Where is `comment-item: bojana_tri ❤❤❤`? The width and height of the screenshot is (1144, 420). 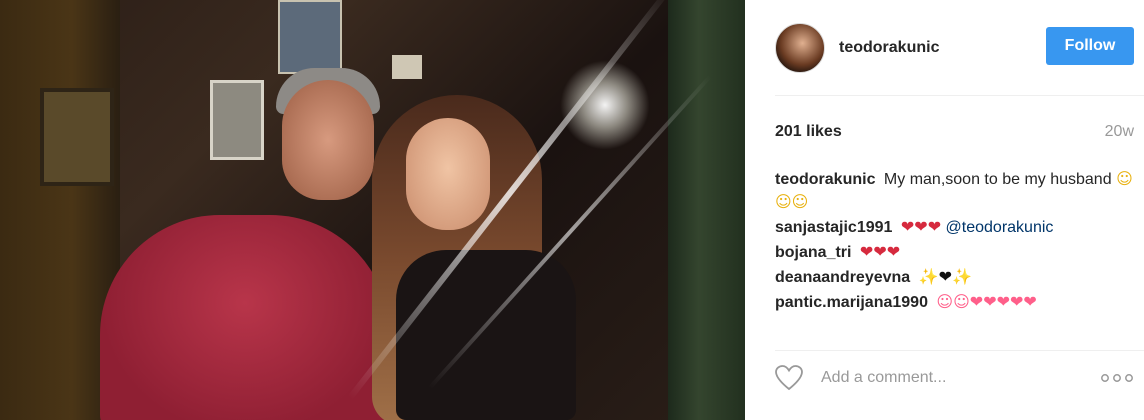 comment-item: bojana_tri ❤❤❤ is located at coordinates (954, 252).